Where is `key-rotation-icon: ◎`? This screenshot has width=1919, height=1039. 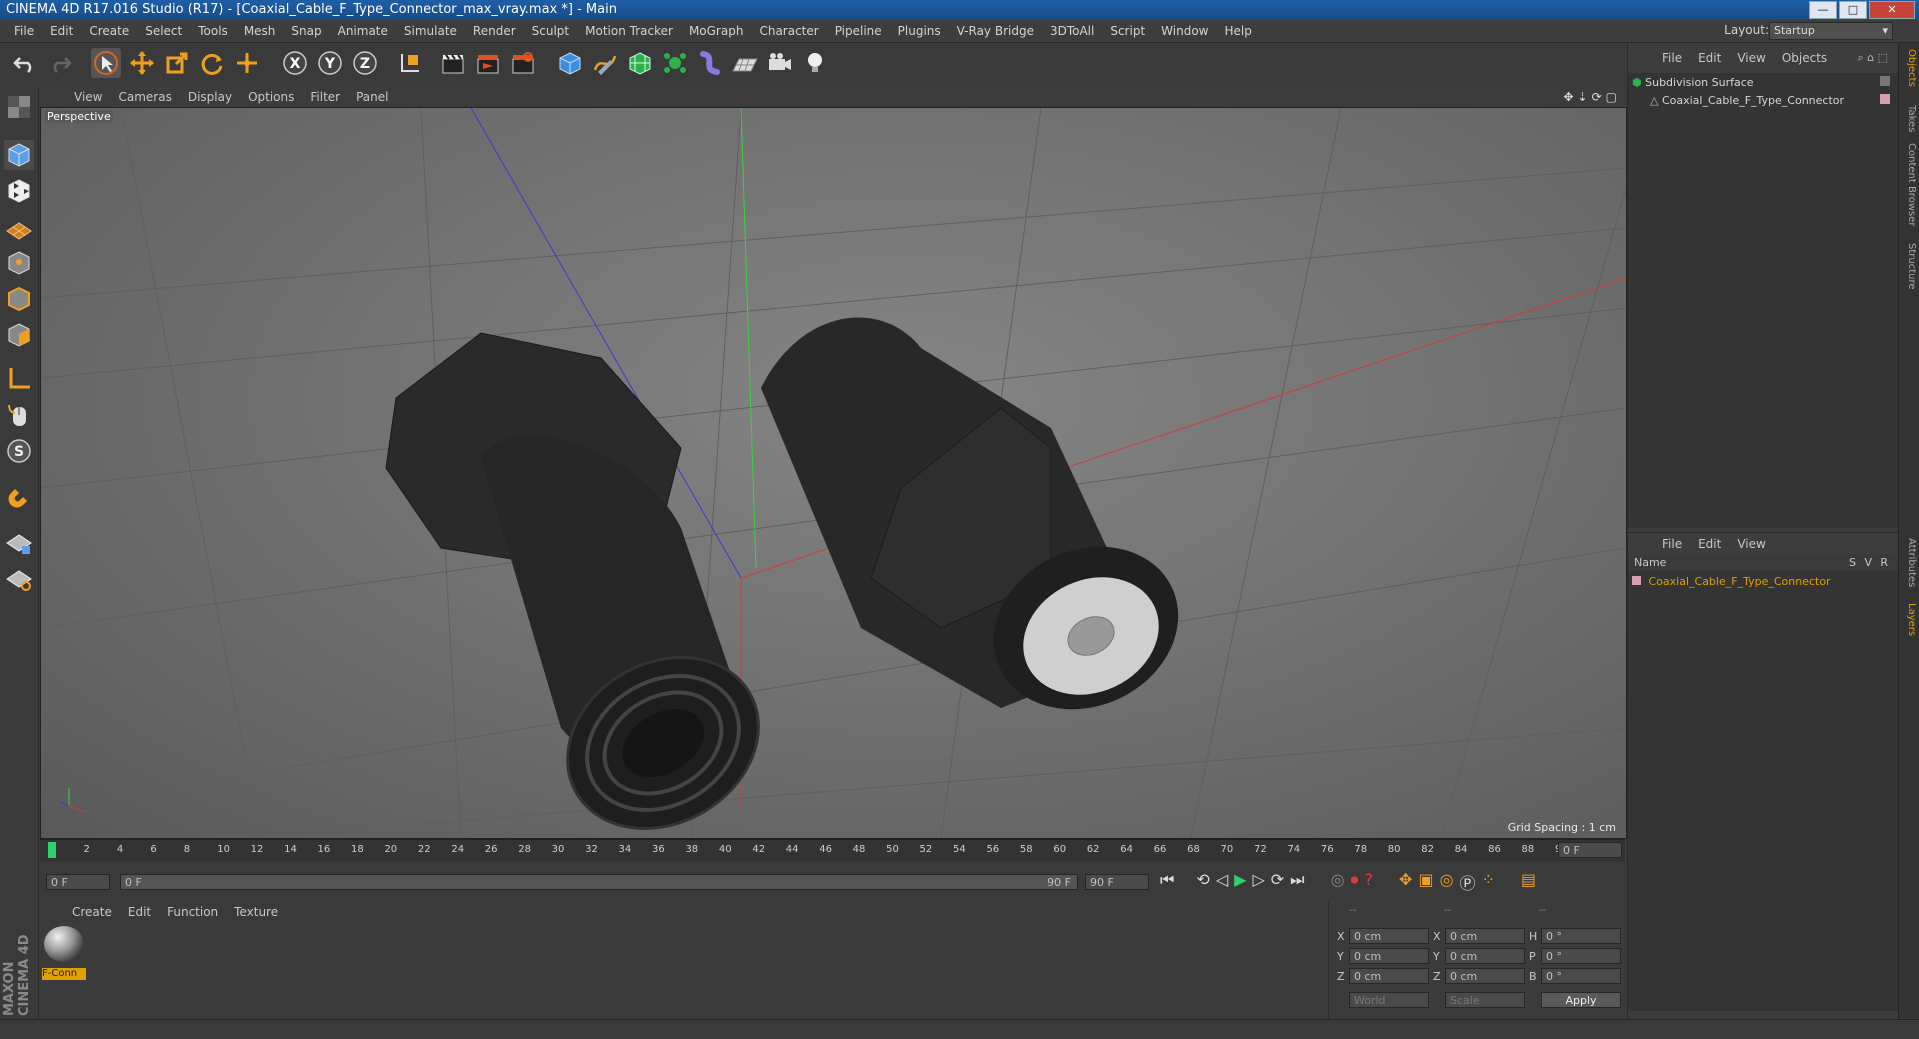
key-rotation-icon: ◎ is located at coordinates (1447, 882).